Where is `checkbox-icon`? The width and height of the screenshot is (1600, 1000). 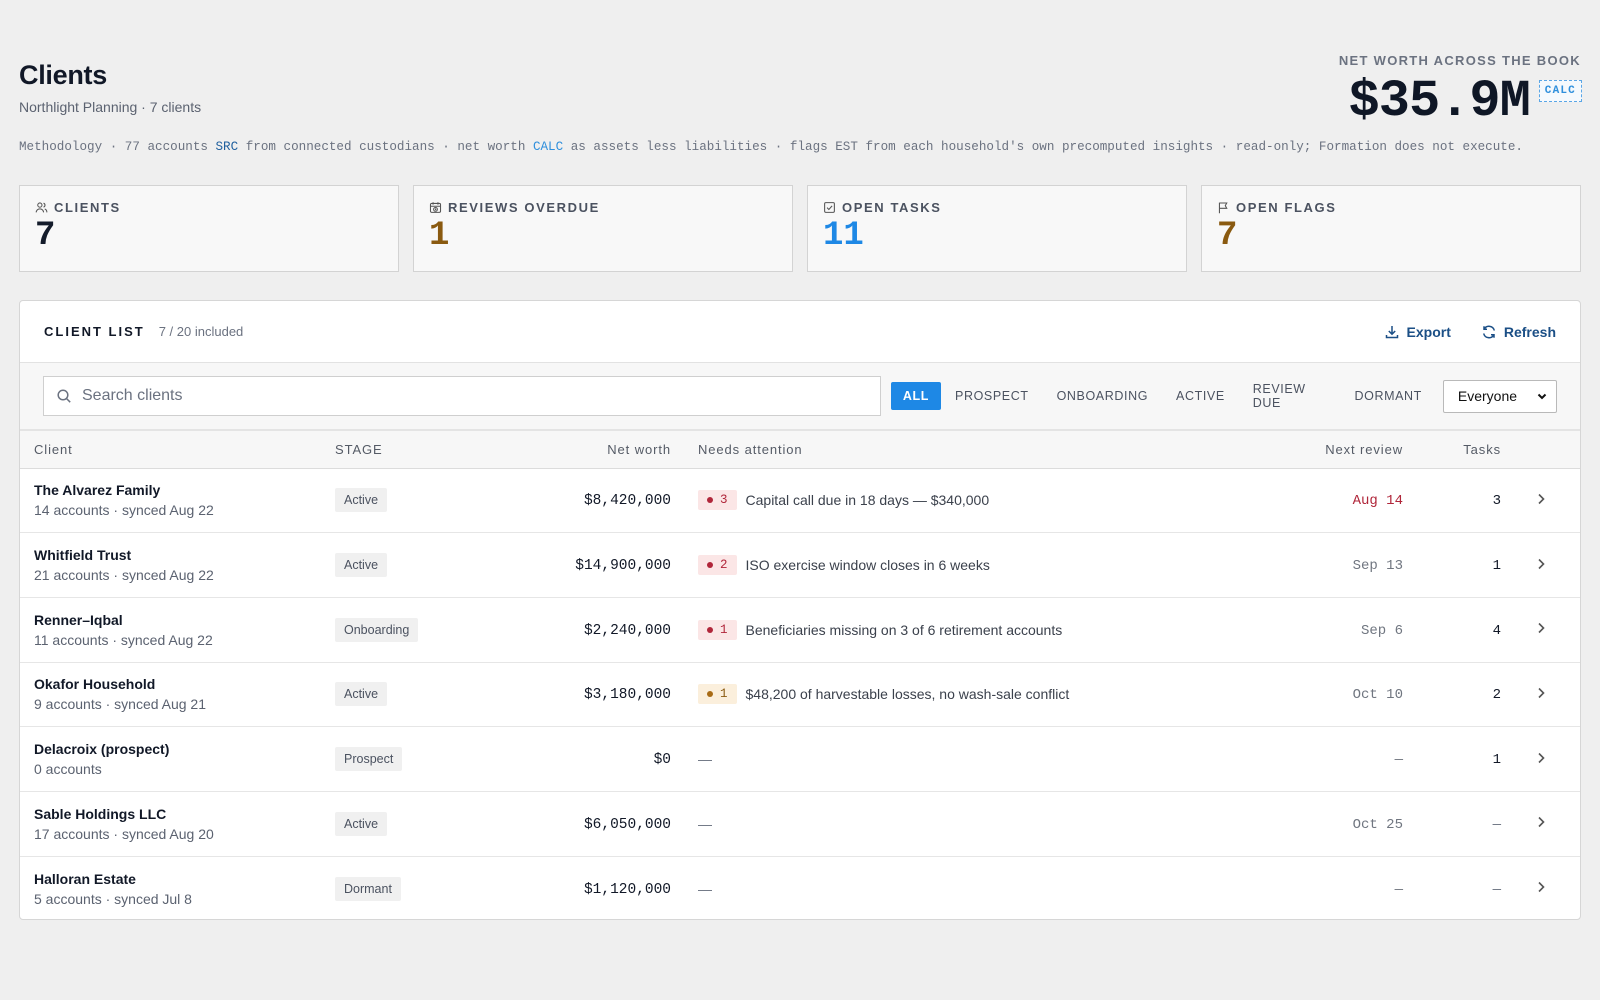
checkbox-icon is located at coordinates (829, 207).